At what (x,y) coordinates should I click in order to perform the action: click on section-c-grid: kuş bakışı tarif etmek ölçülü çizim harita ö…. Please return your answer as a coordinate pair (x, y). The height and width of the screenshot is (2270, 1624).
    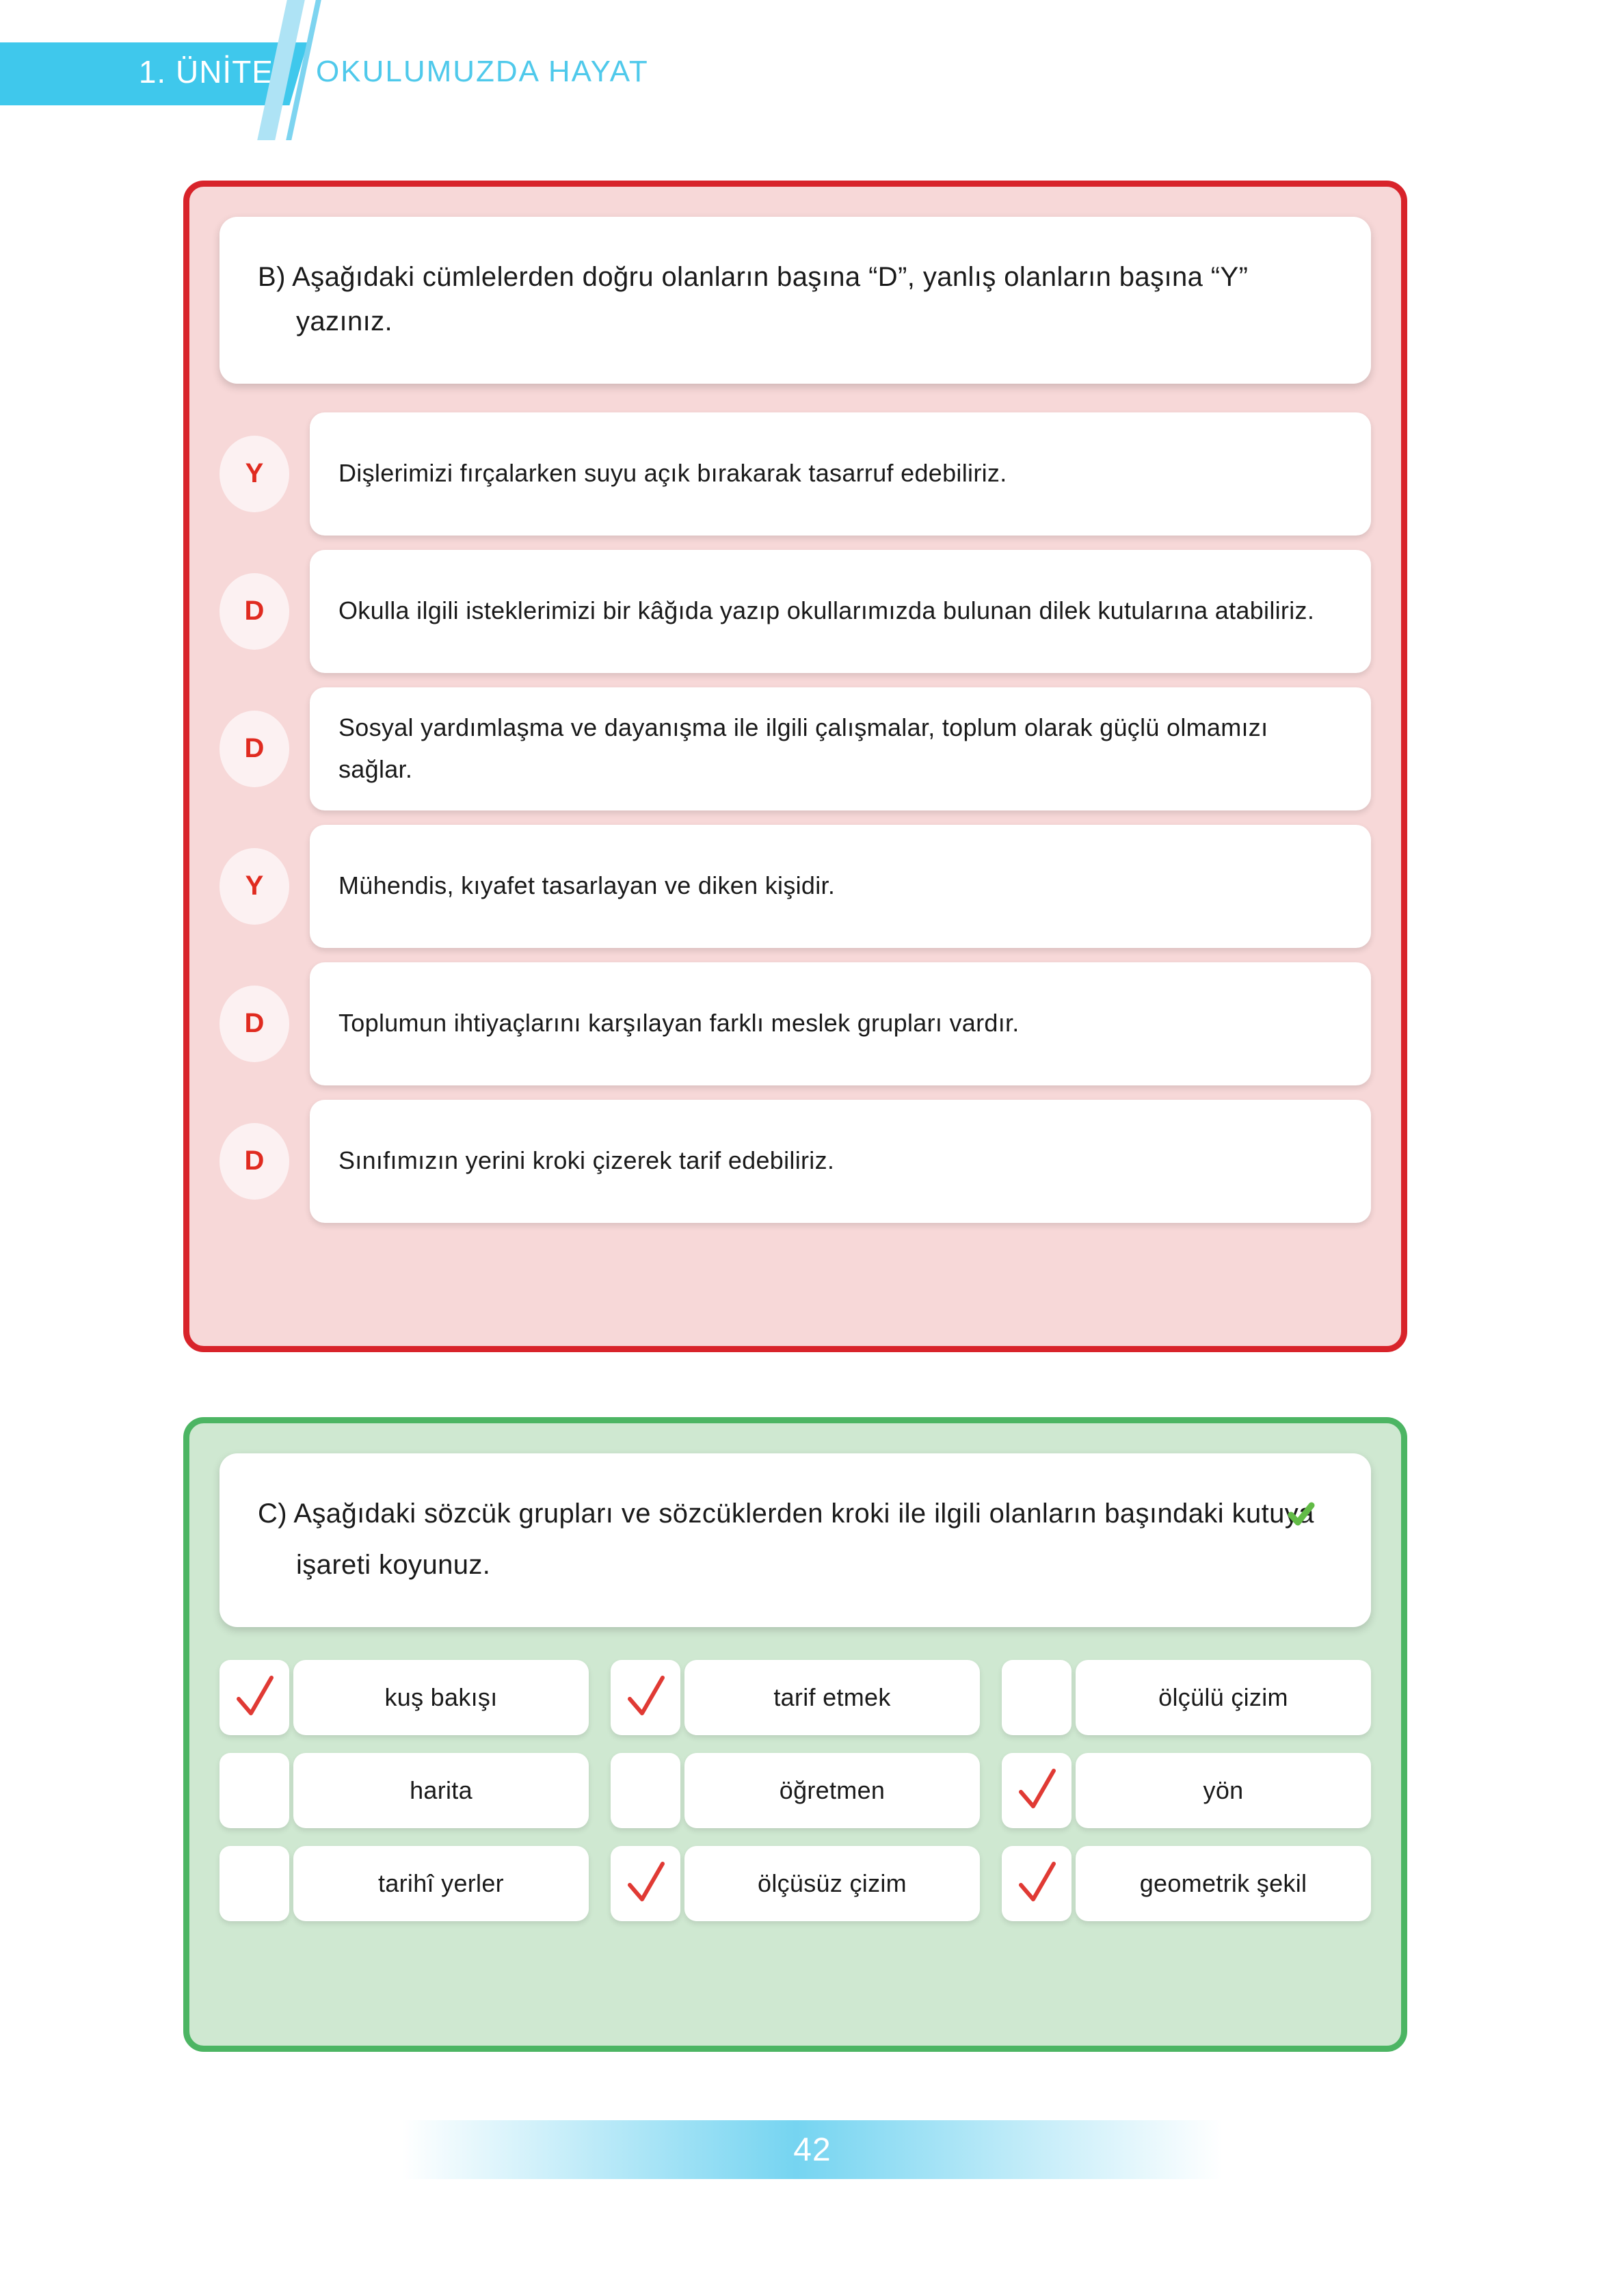
    Looking at the image, I should click on (795, 1790).